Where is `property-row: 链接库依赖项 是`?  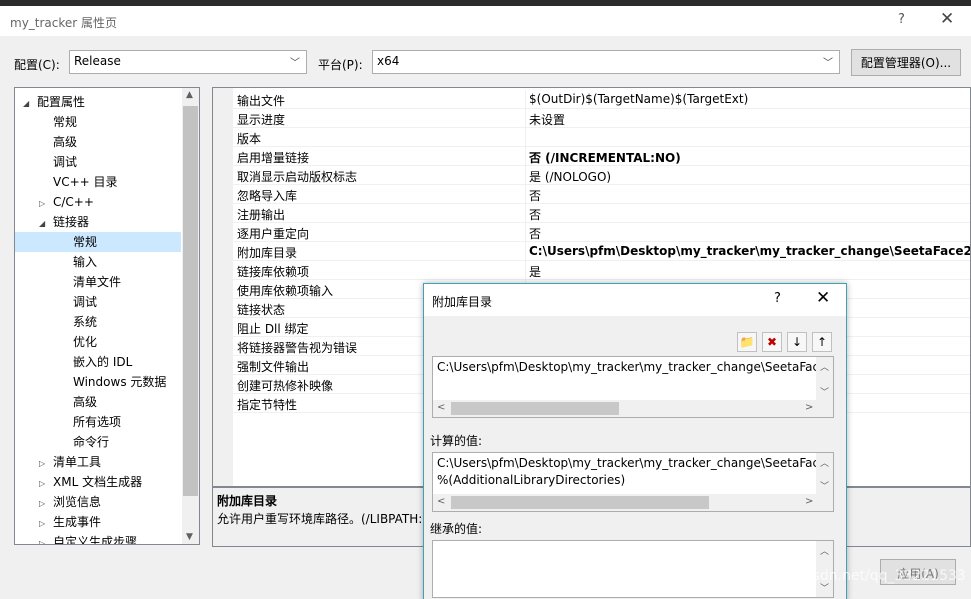
property-row: 链接库依赖项 是 is located at coordinates (591, 270).